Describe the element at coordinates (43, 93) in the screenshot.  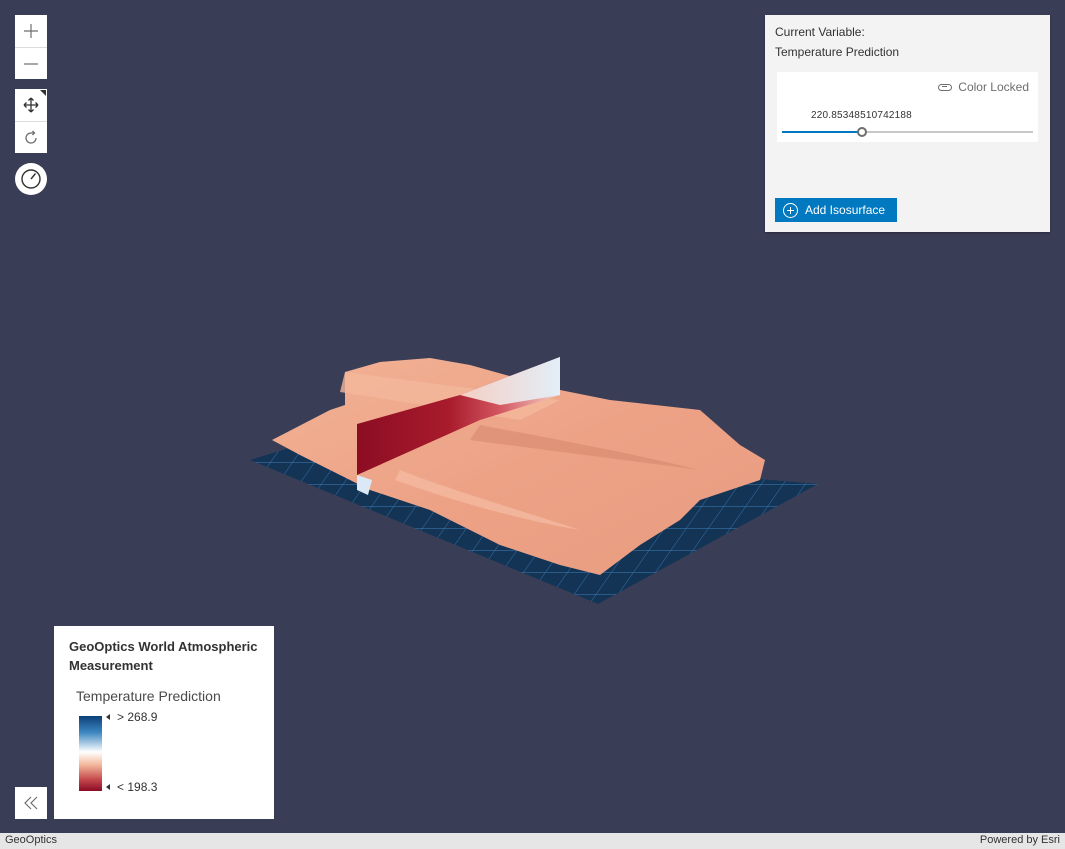
I see `corner-indicator-icon` at that location.